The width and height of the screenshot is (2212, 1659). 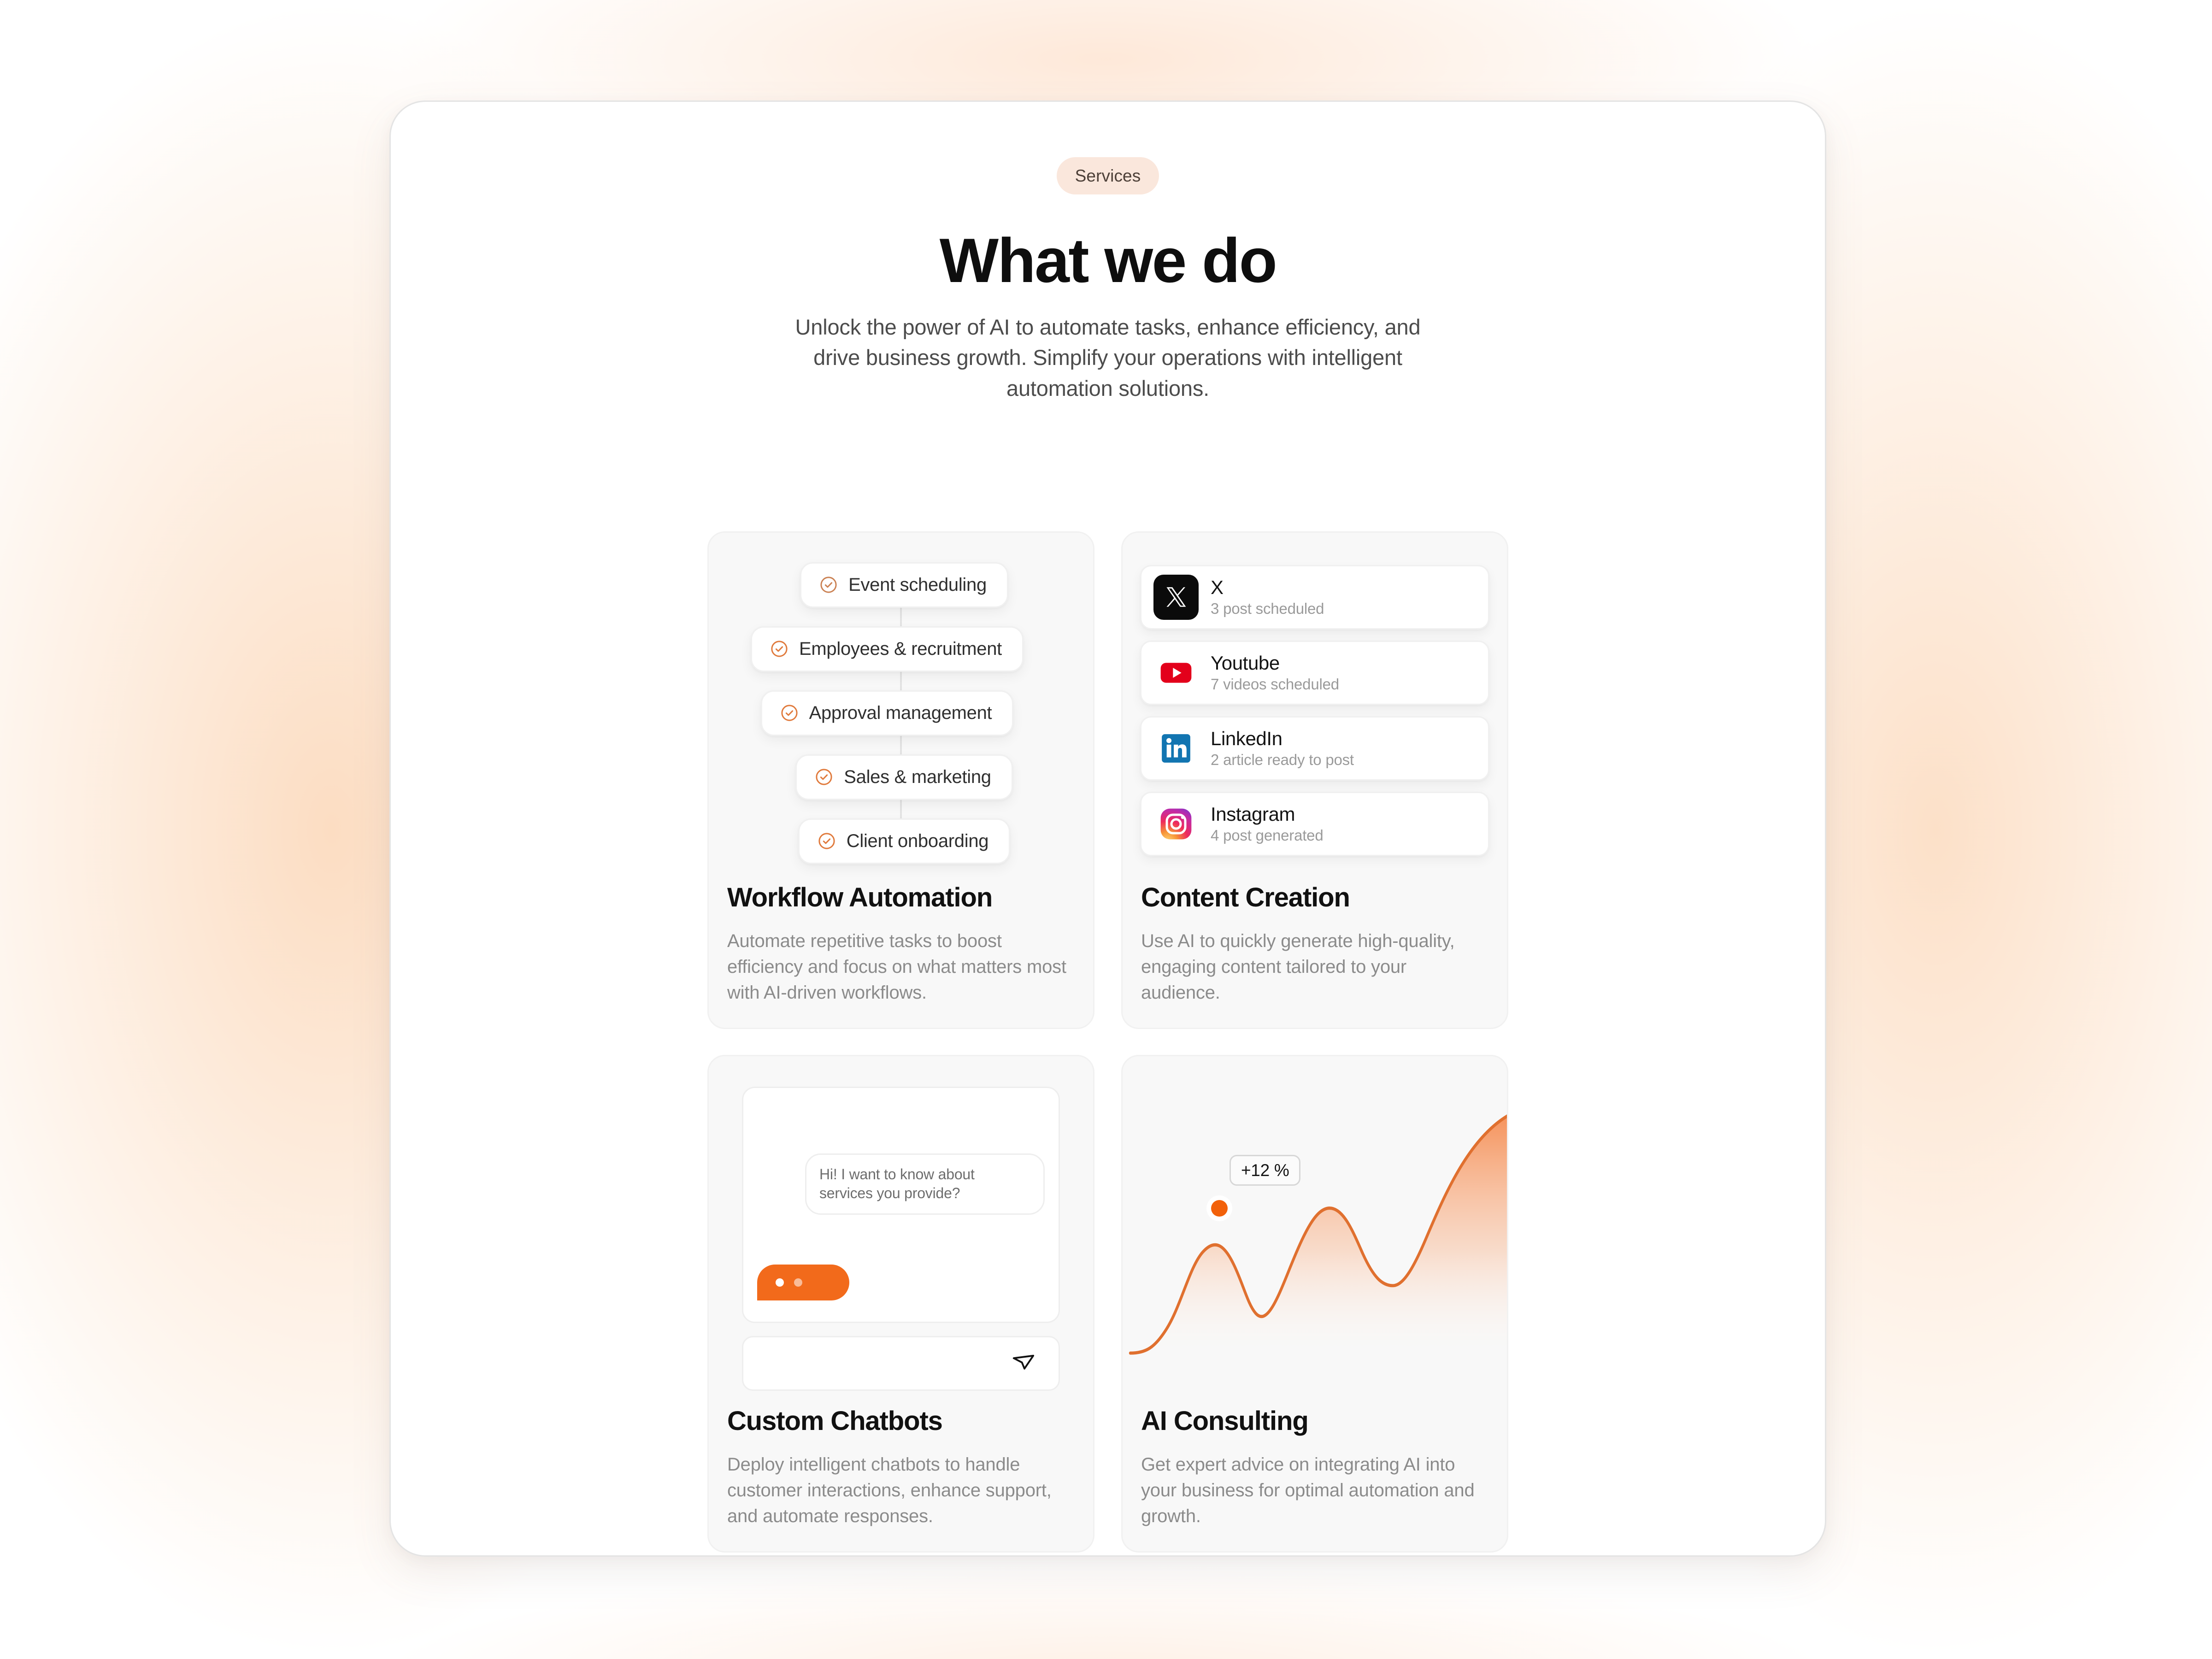 I want to click on social-channel-row: Youtube 7 videos scheduled, so click(x=1314, y=672).